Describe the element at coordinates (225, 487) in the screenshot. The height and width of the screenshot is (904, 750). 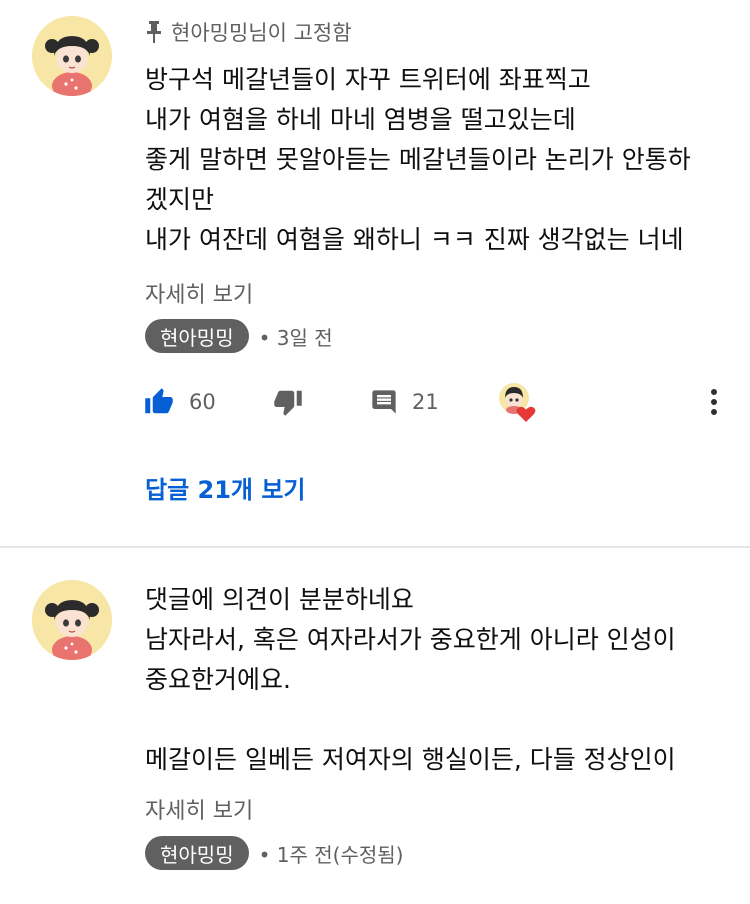
I see `view-replies-link: 답글 21개 보기` at that location.